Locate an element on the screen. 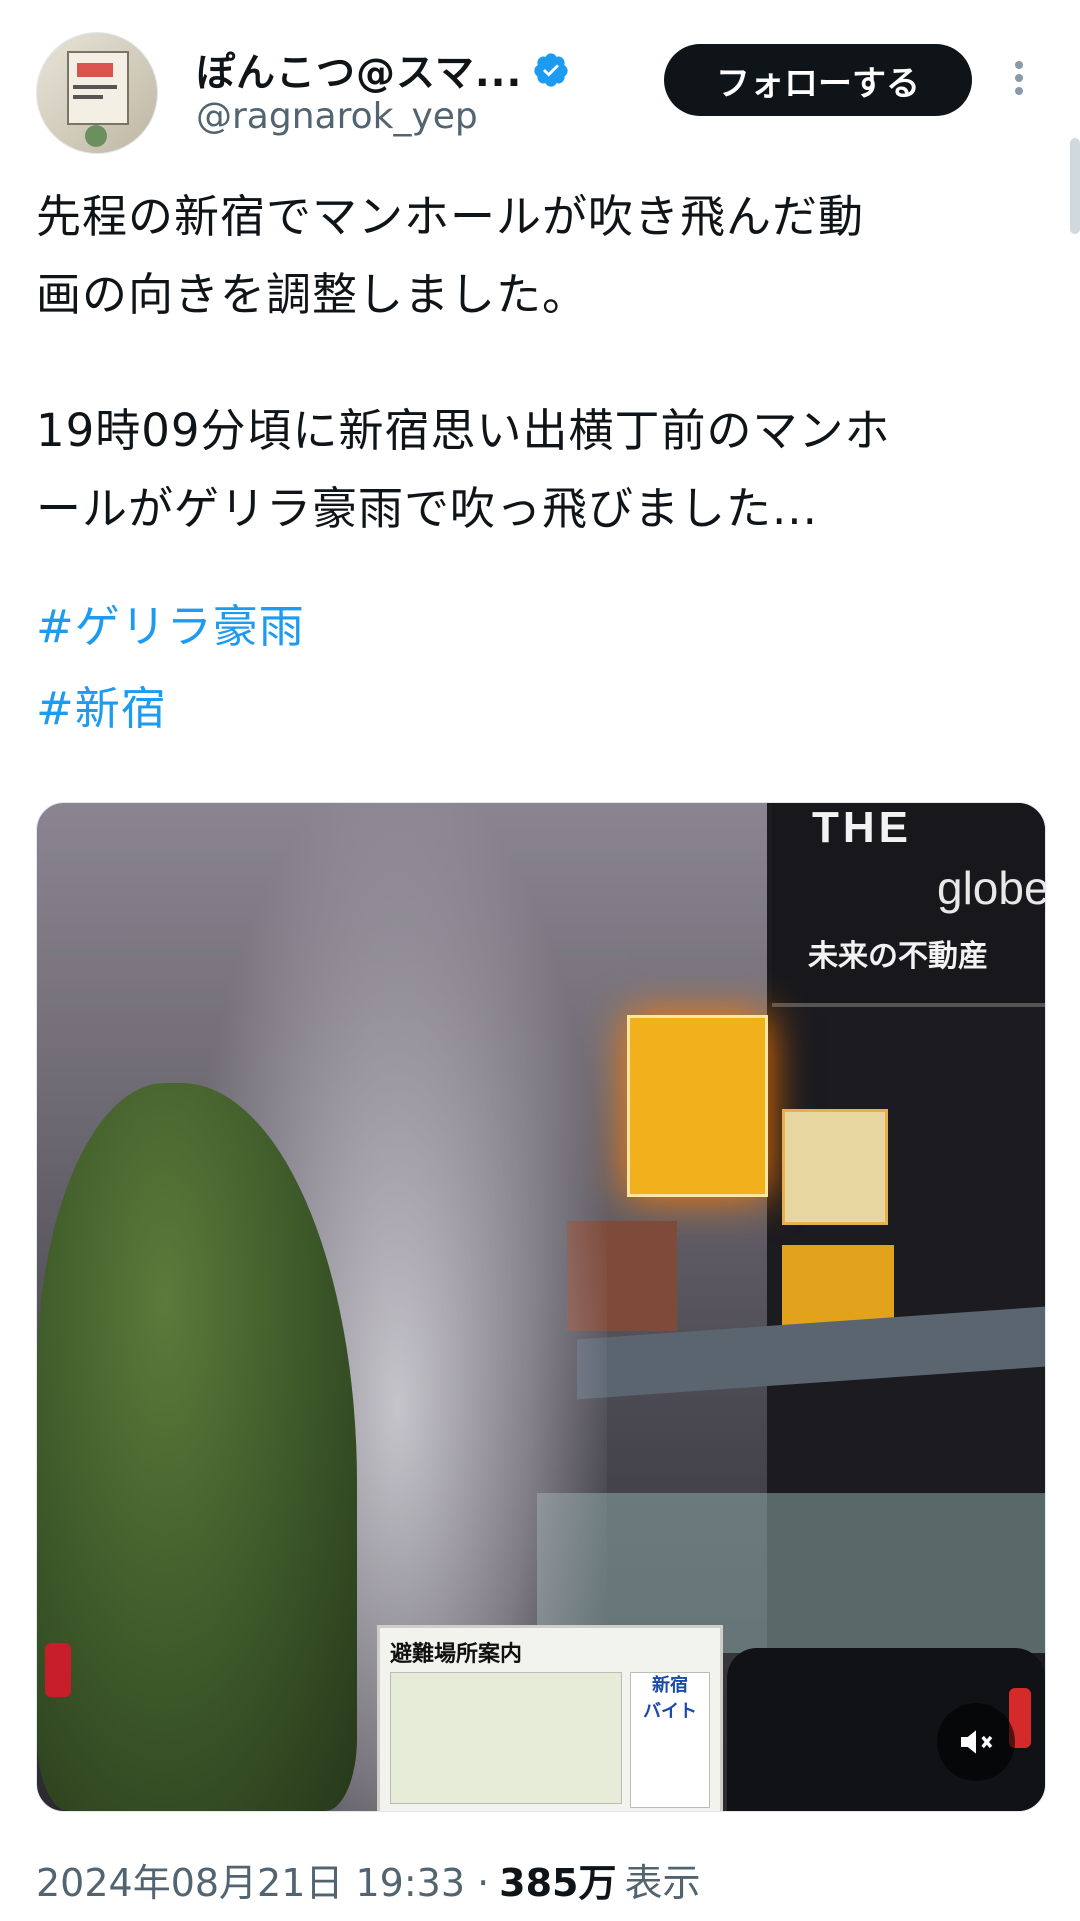 Image resolution: width=1080 pixels, height=1921 pixels. tweet-datetime: 2024年08月21日 19:33 · is located at coordinates (262, 1879).